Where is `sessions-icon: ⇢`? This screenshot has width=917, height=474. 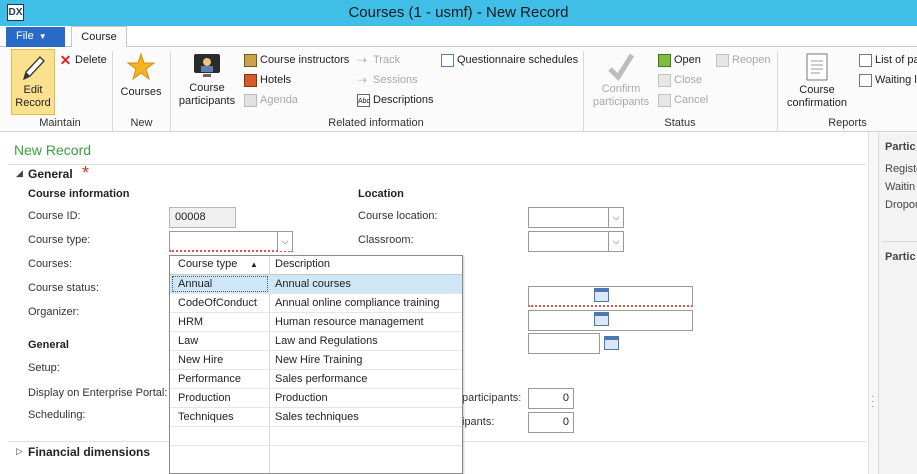 sessions-icon: ⇢ is located at coordinates (362, 79).